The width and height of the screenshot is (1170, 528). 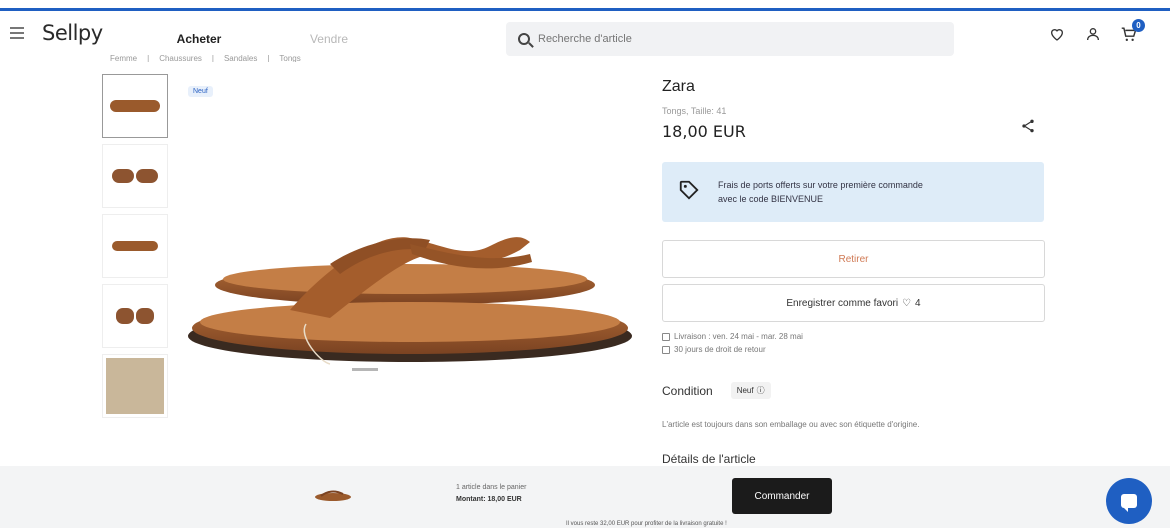 I want to click on search-input, so click(x=728, y=39).